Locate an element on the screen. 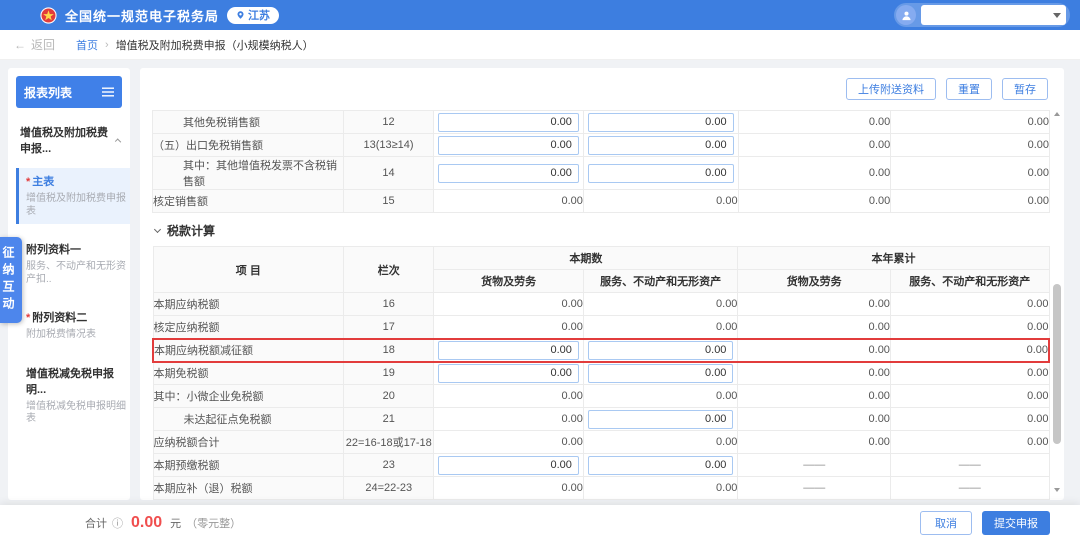  table-row-15: 核定销售额 15 0.00 0.00 0.00 0.00 is located at coordinates (601, 201).